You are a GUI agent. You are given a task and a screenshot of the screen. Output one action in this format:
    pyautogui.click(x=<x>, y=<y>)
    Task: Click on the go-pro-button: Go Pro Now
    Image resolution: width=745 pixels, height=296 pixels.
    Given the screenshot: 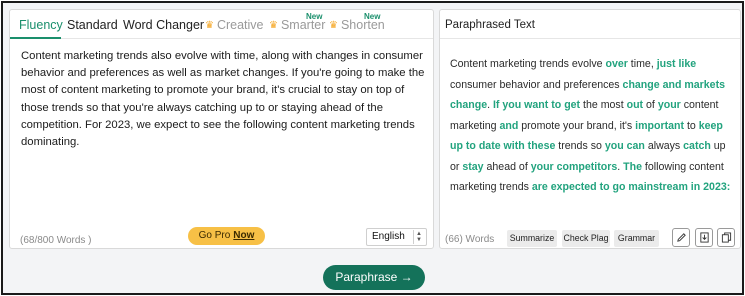 What is the action you would take?
    pyautogui.click(x=226, y=236)
    